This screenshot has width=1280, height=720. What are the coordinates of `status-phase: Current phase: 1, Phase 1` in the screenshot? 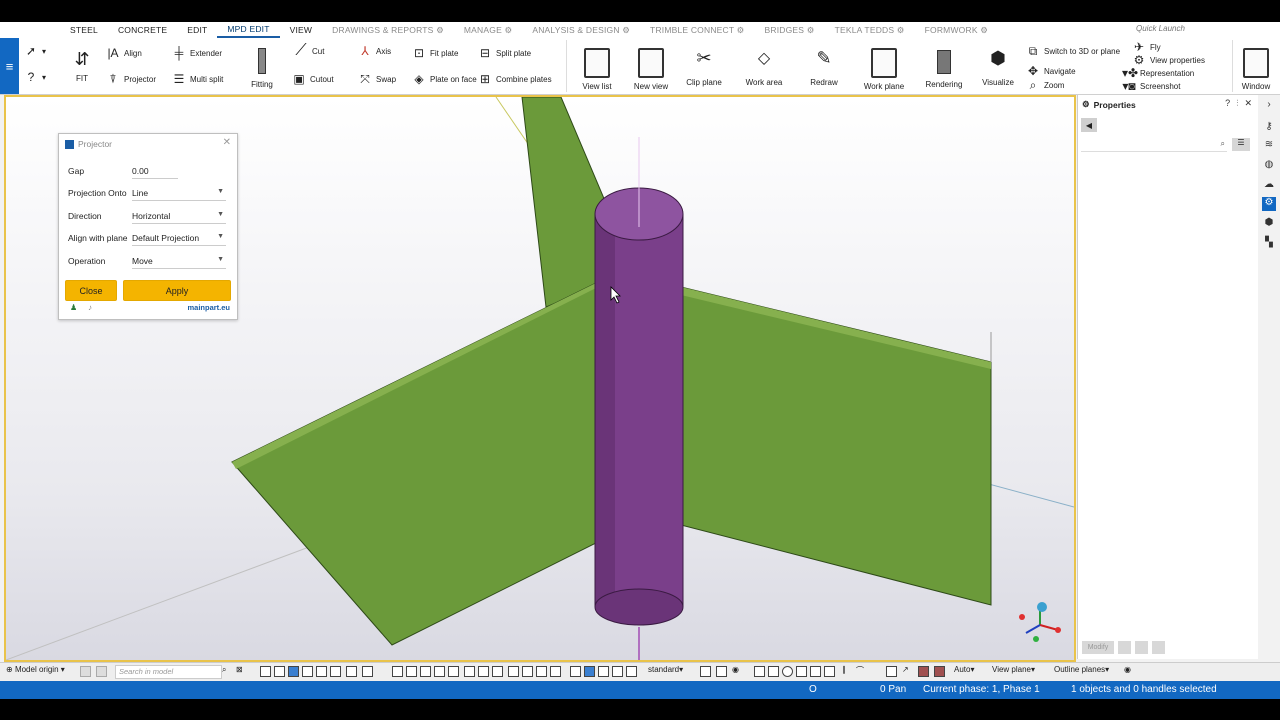 It's located at (981, 689).